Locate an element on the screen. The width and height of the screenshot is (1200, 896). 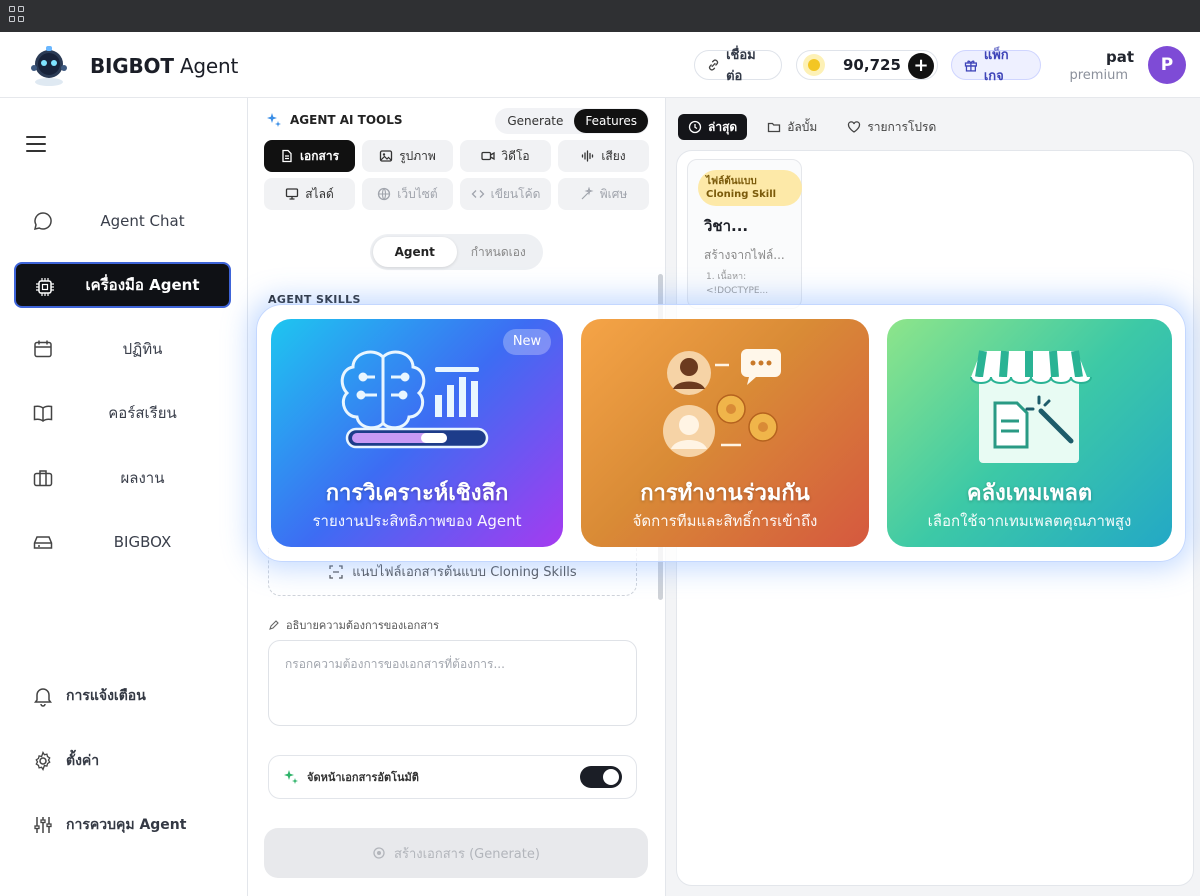
calendar-icon is located at coordinates (43, 349).